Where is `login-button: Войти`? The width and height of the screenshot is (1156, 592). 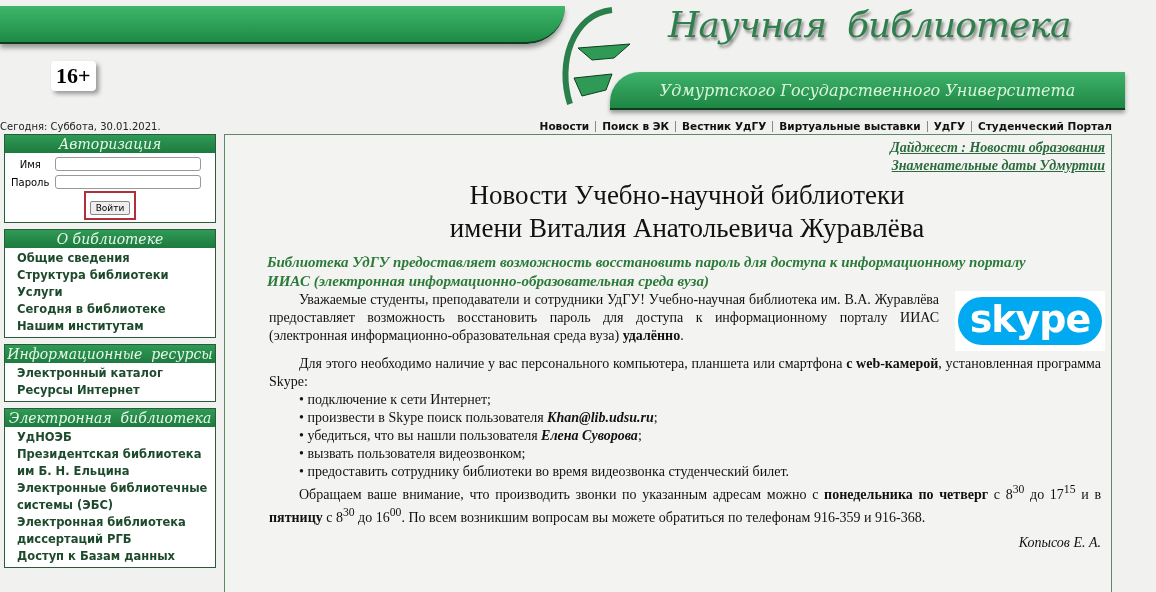 login-button: Войти is located at coordinates (110, 208).